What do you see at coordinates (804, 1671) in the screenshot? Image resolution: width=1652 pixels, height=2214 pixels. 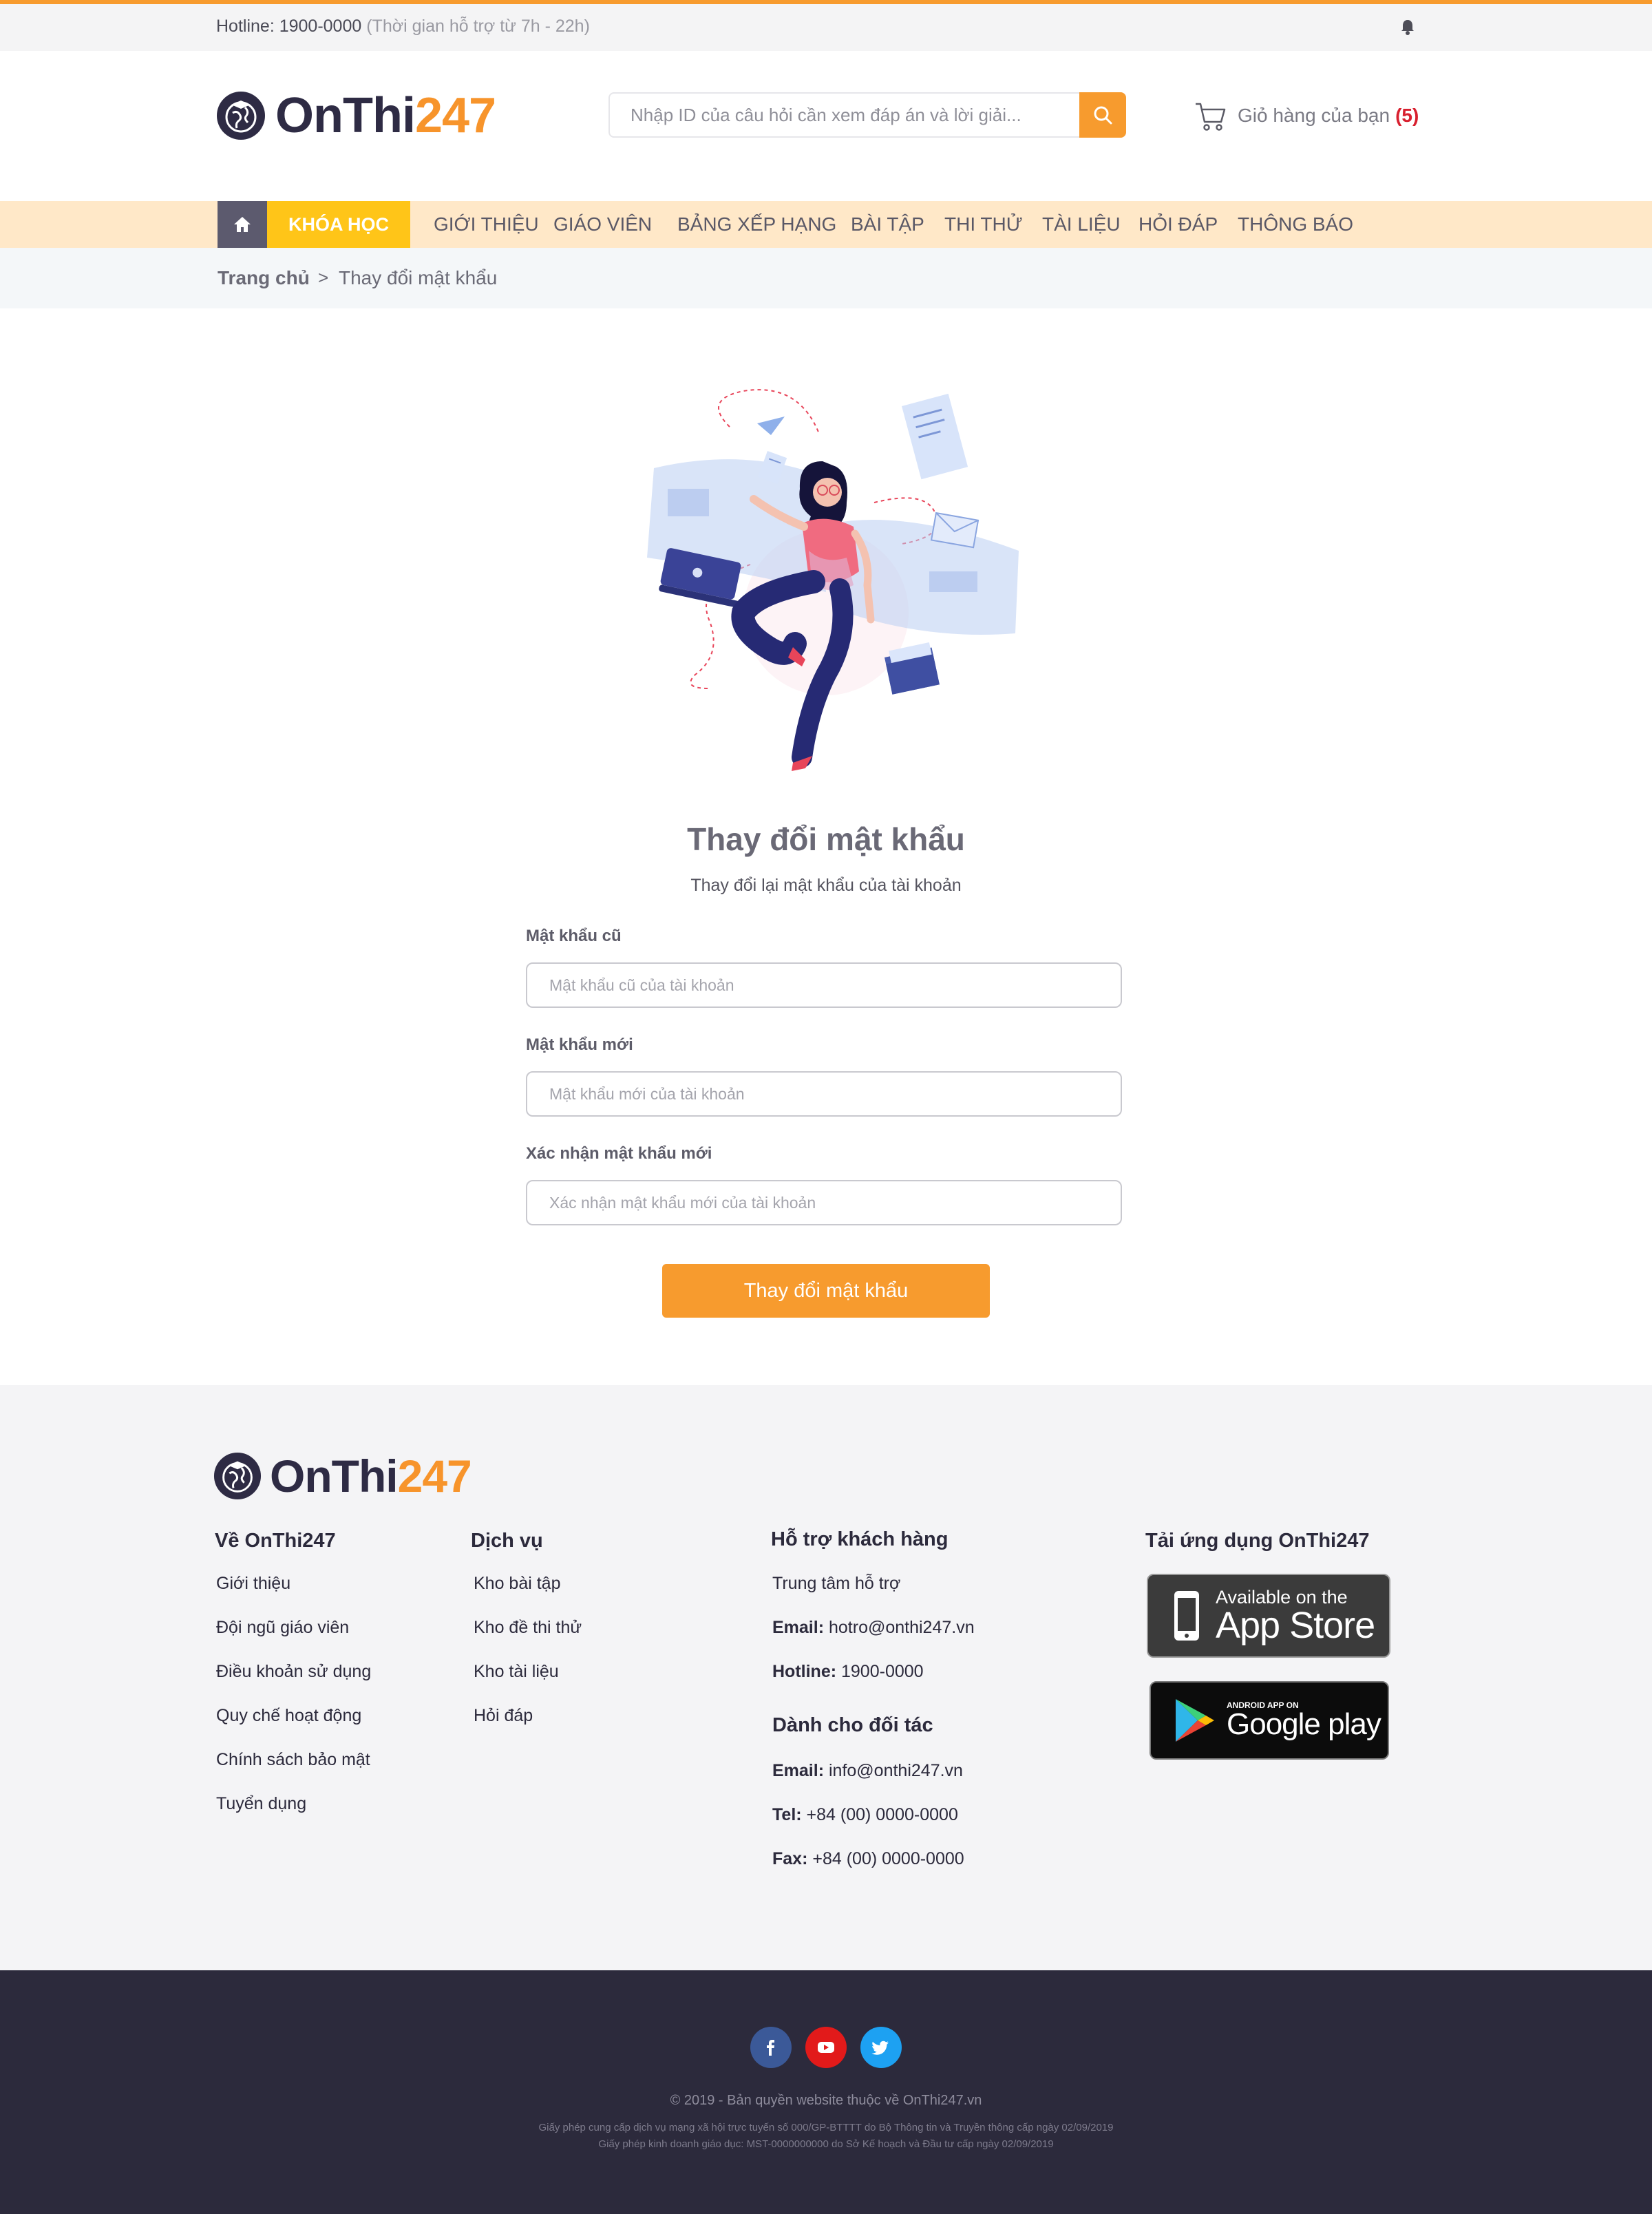 I see `hotline-label: Hotline:` at bounding box center [804, 1671].